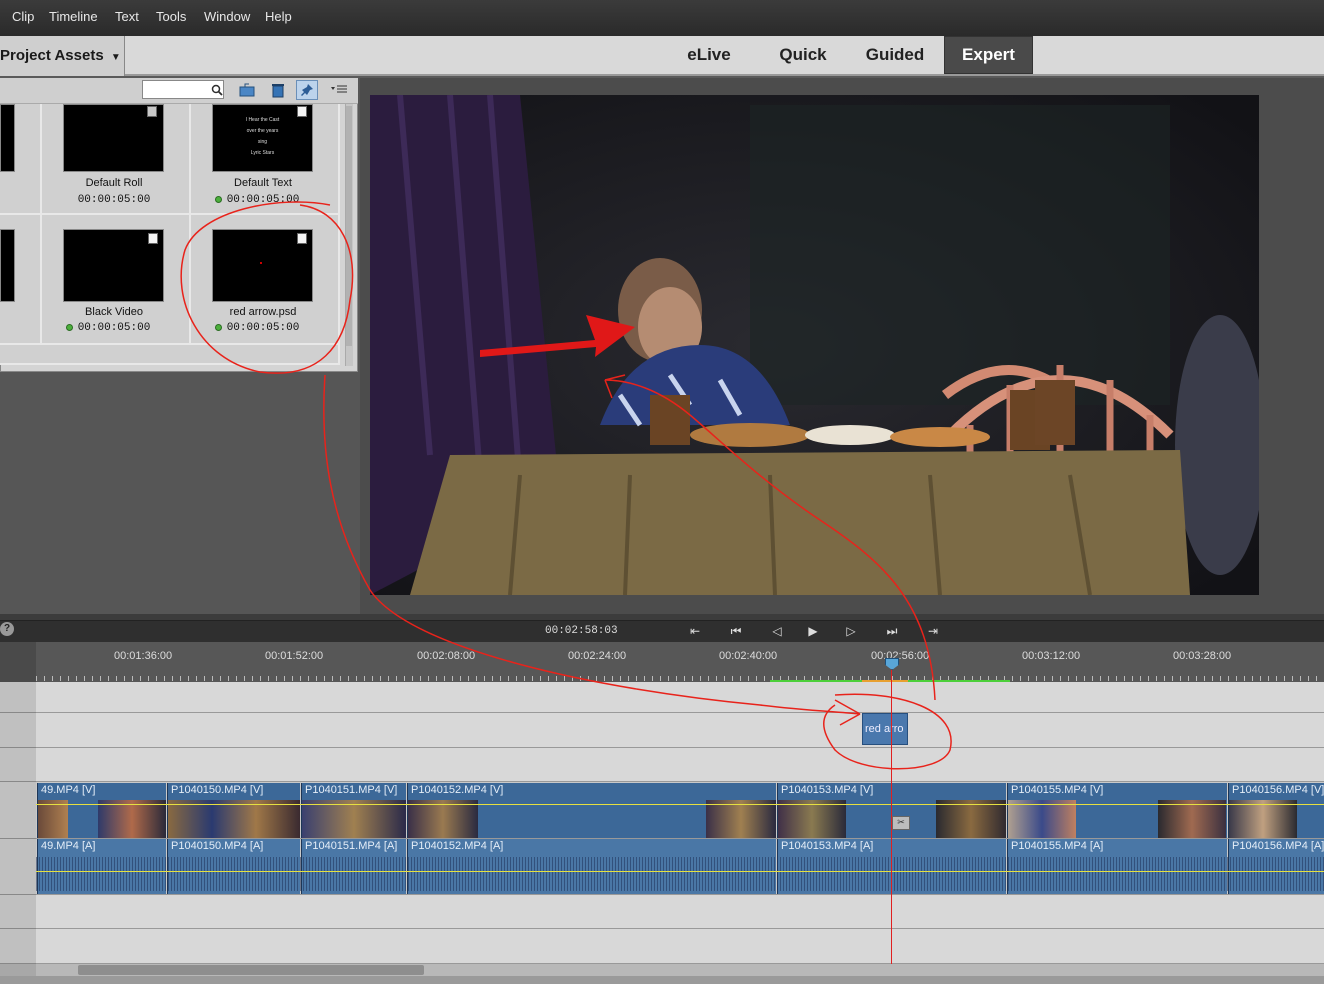 This screenshot has height=984, width=1324. I want to click on pin-icon, so click(307, 90).